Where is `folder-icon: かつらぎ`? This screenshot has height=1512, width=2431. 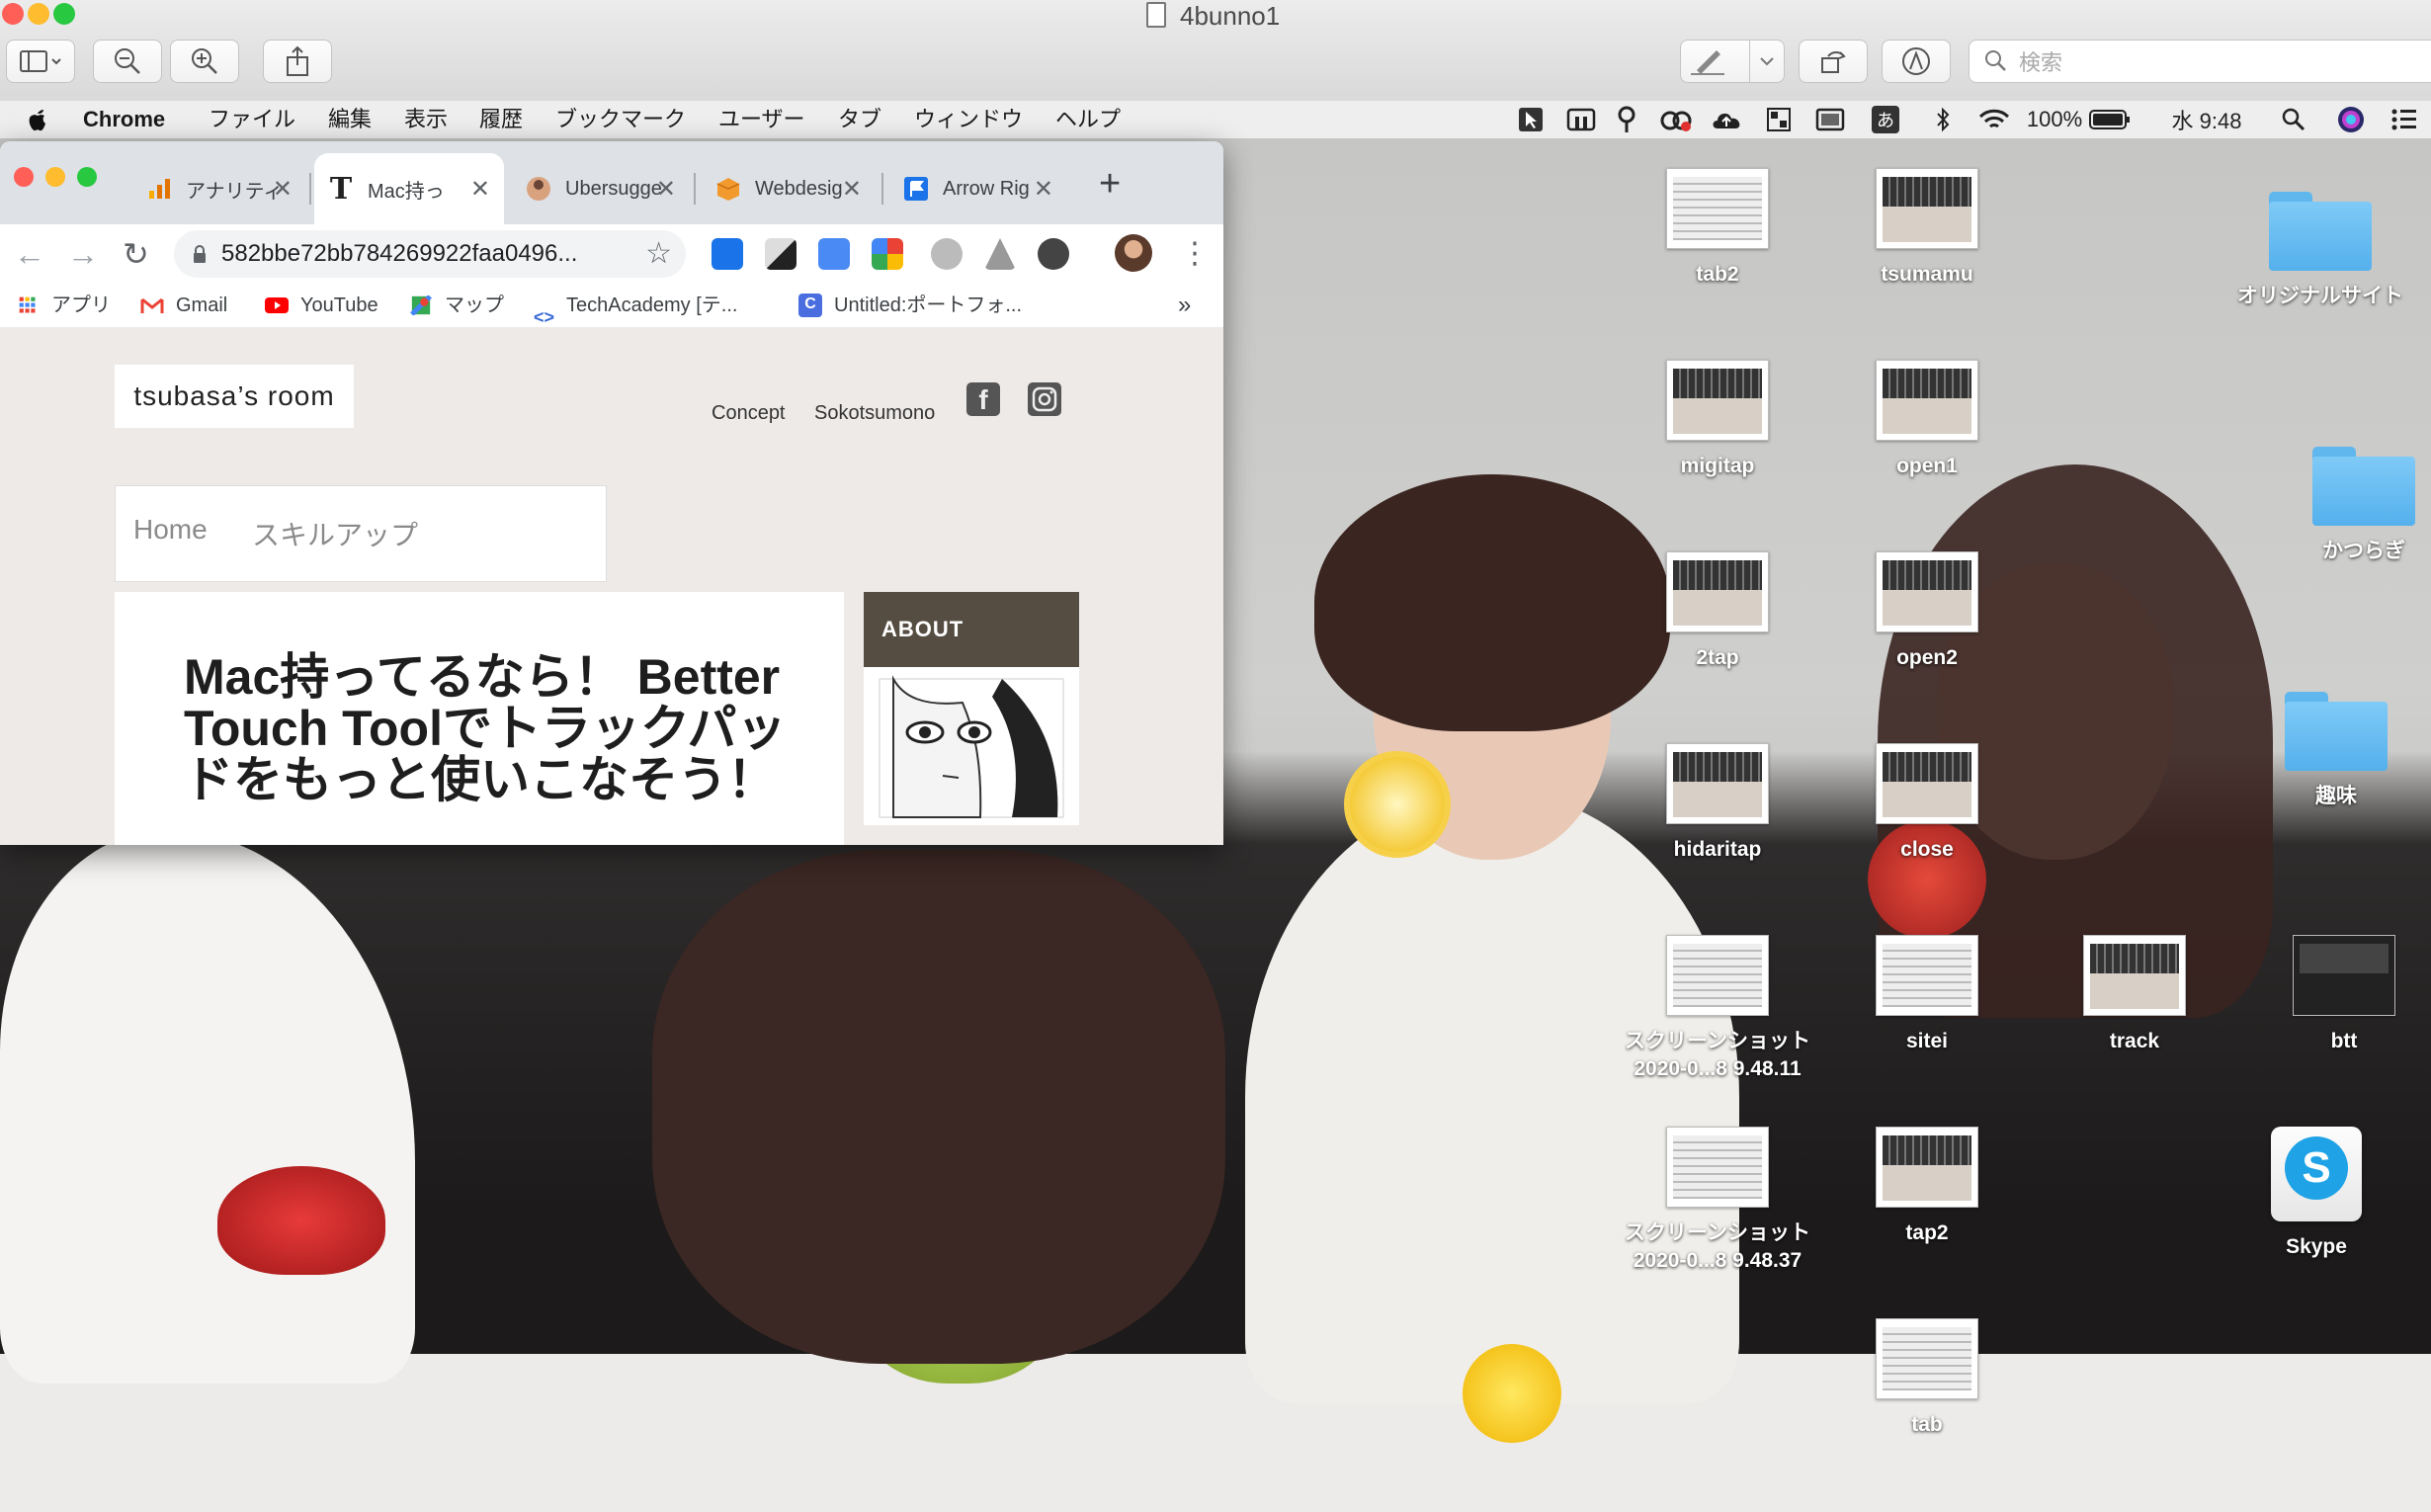 folder-icon: かつらぎ is located at coordinates (2348, 506).